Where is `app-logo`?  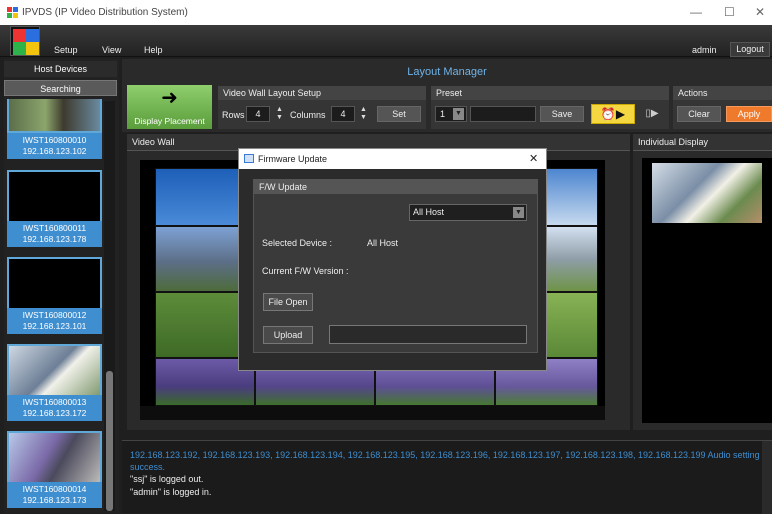
app-logo is located at coordinates (25, 41).